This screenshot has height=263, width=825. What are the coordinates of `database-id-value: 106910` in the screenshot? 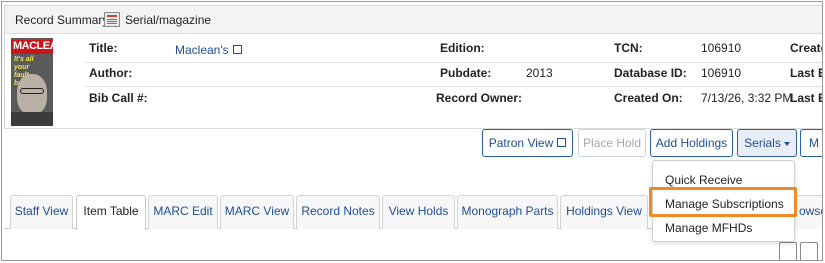 It's located at (721, 73).